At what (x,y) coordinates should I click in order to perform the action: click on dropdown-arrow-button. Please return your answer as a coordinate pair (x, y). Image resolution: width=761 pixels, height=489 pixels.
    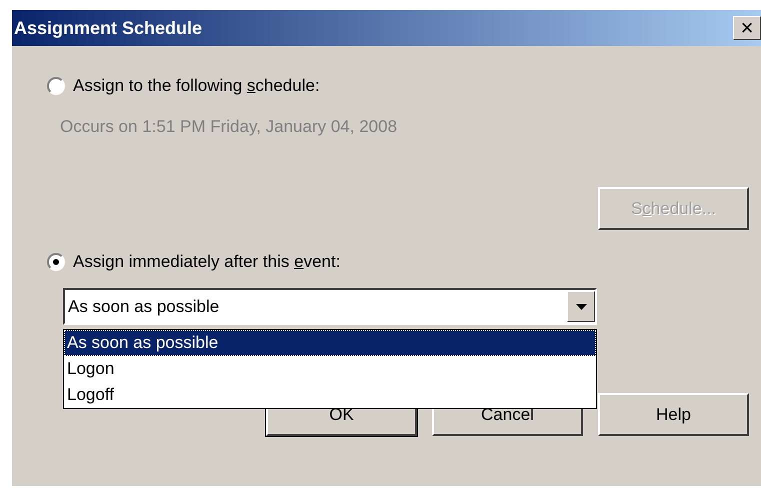
    Looking at the image, I should click on (581, 306).